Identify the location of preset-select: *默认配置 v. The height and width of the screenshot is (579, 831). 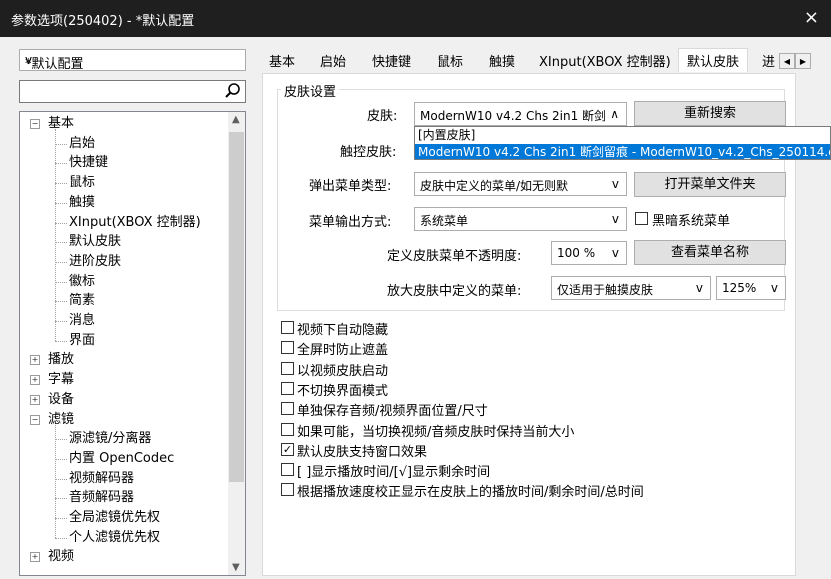
(132, 60).